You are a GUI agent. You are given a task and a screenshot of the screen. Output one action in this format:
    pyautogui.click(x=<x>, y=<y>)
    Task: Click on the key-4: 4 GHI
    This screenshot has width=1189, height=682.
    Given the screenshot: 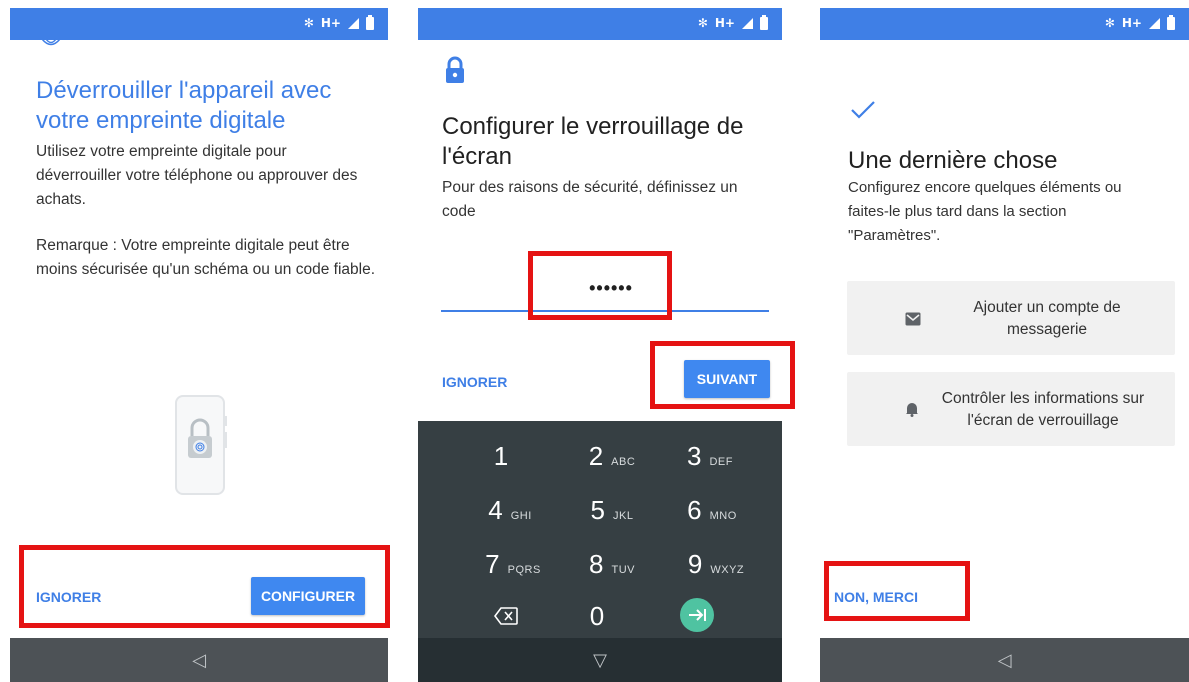 What is the action you would take?
    pyautogui.click(x=510, y=510)
    